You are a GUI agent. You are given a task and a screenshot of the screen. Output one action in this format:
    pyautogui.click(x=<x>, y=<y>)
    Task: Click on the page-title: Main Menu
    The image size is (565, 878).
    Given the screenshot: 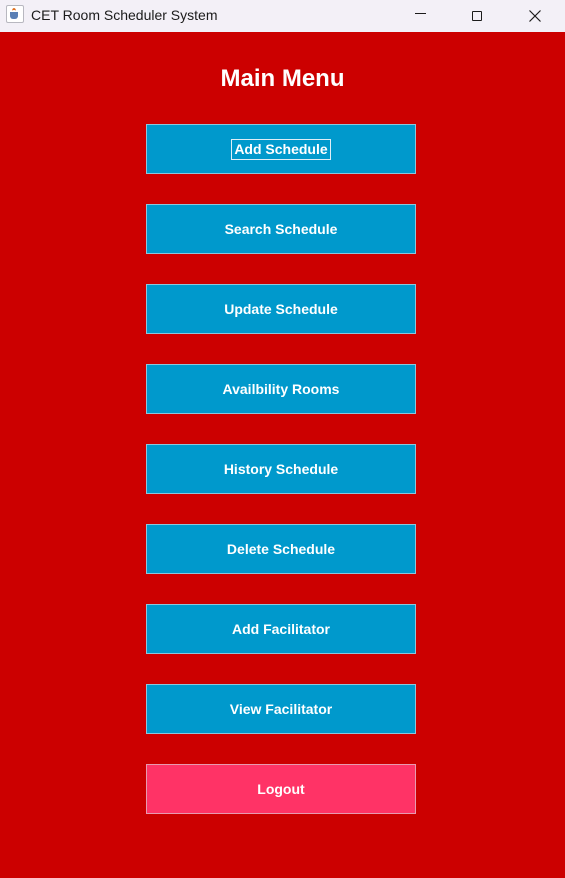 What is the action you would take?
    pyautogui.click(x=282, y=78)
    